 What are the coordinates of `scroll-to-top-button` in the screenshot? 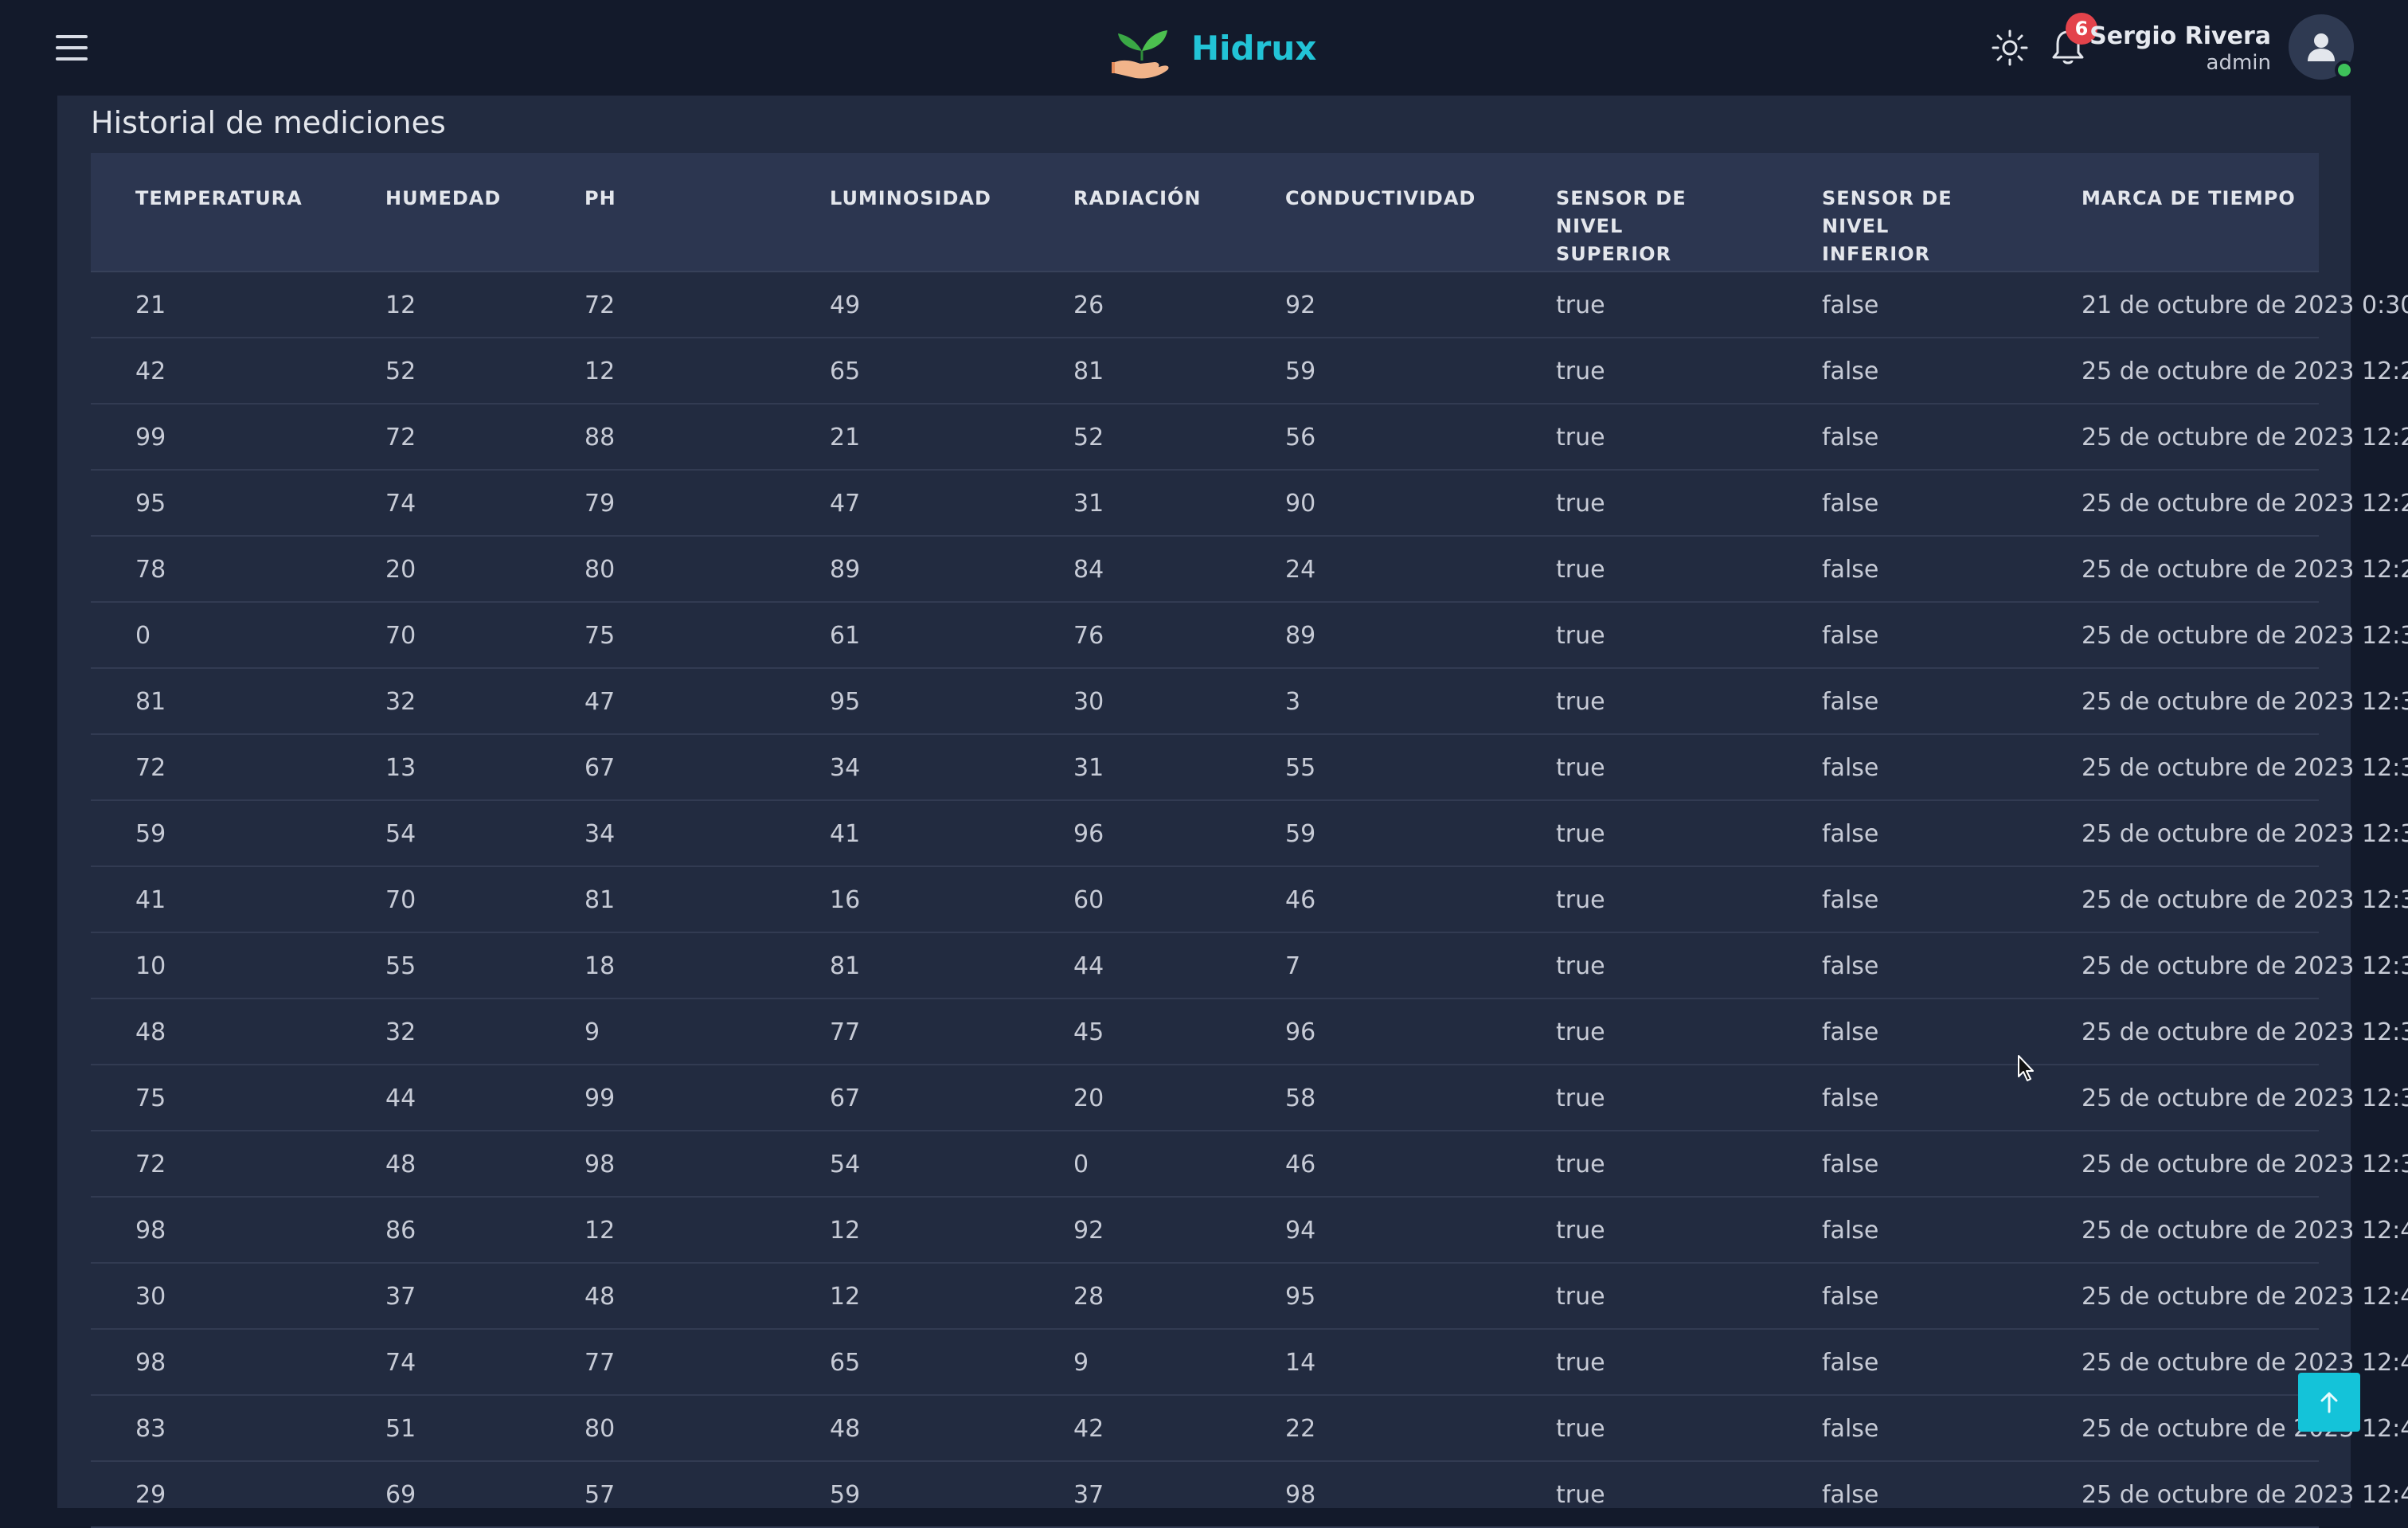 It's located at (2329, 1403).